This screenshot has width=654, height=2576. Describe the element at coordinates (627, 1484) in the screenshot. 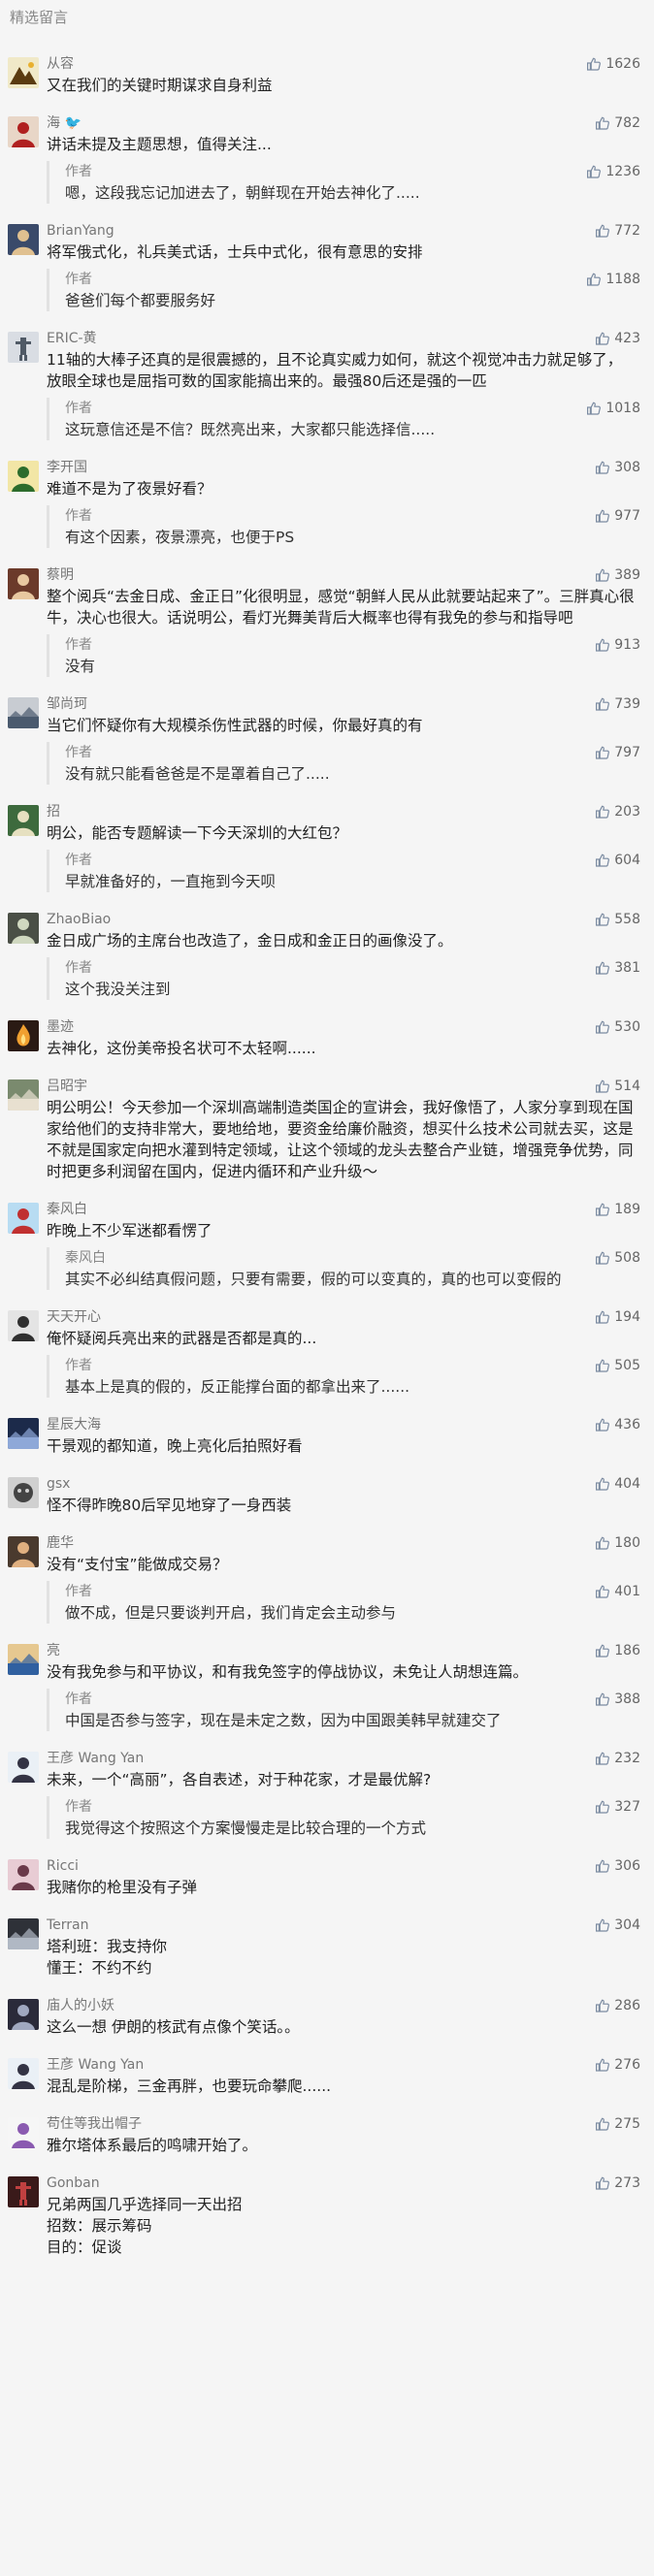

I see `like-count: 404` at that location.